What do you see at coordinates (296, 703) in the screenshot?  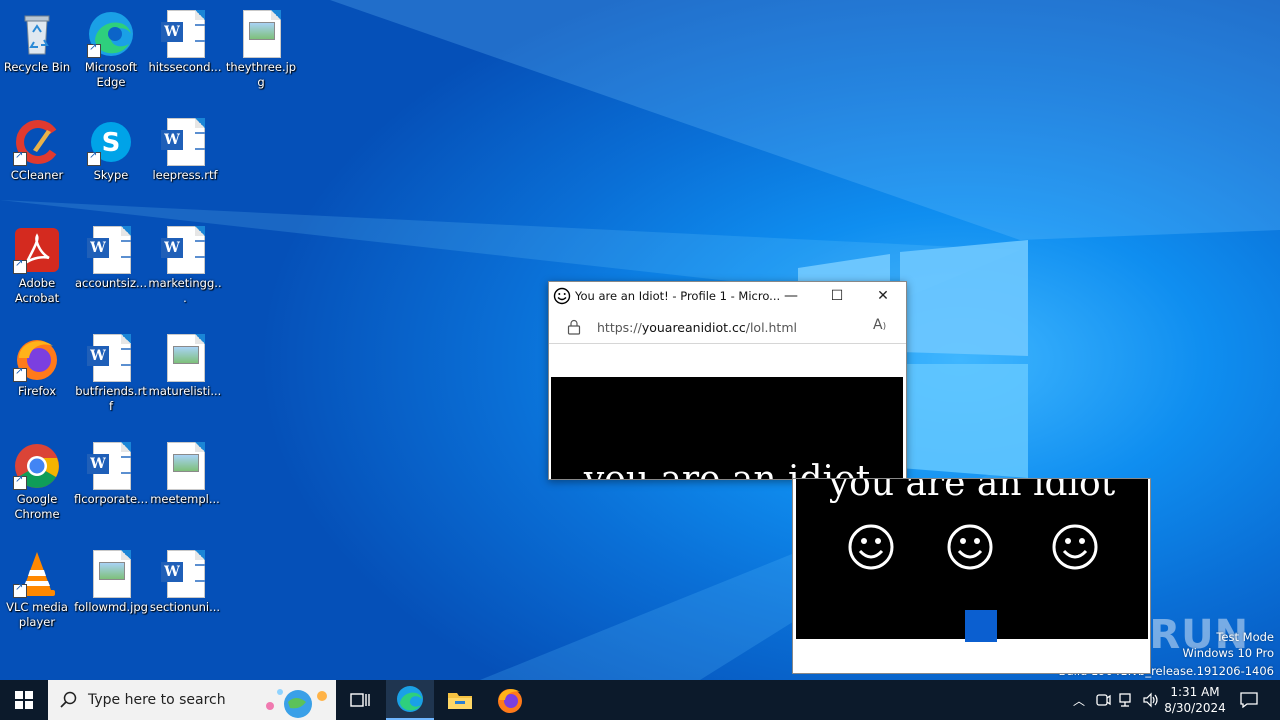 I see `search-highlight-icon` at bounding box center [296, 703].